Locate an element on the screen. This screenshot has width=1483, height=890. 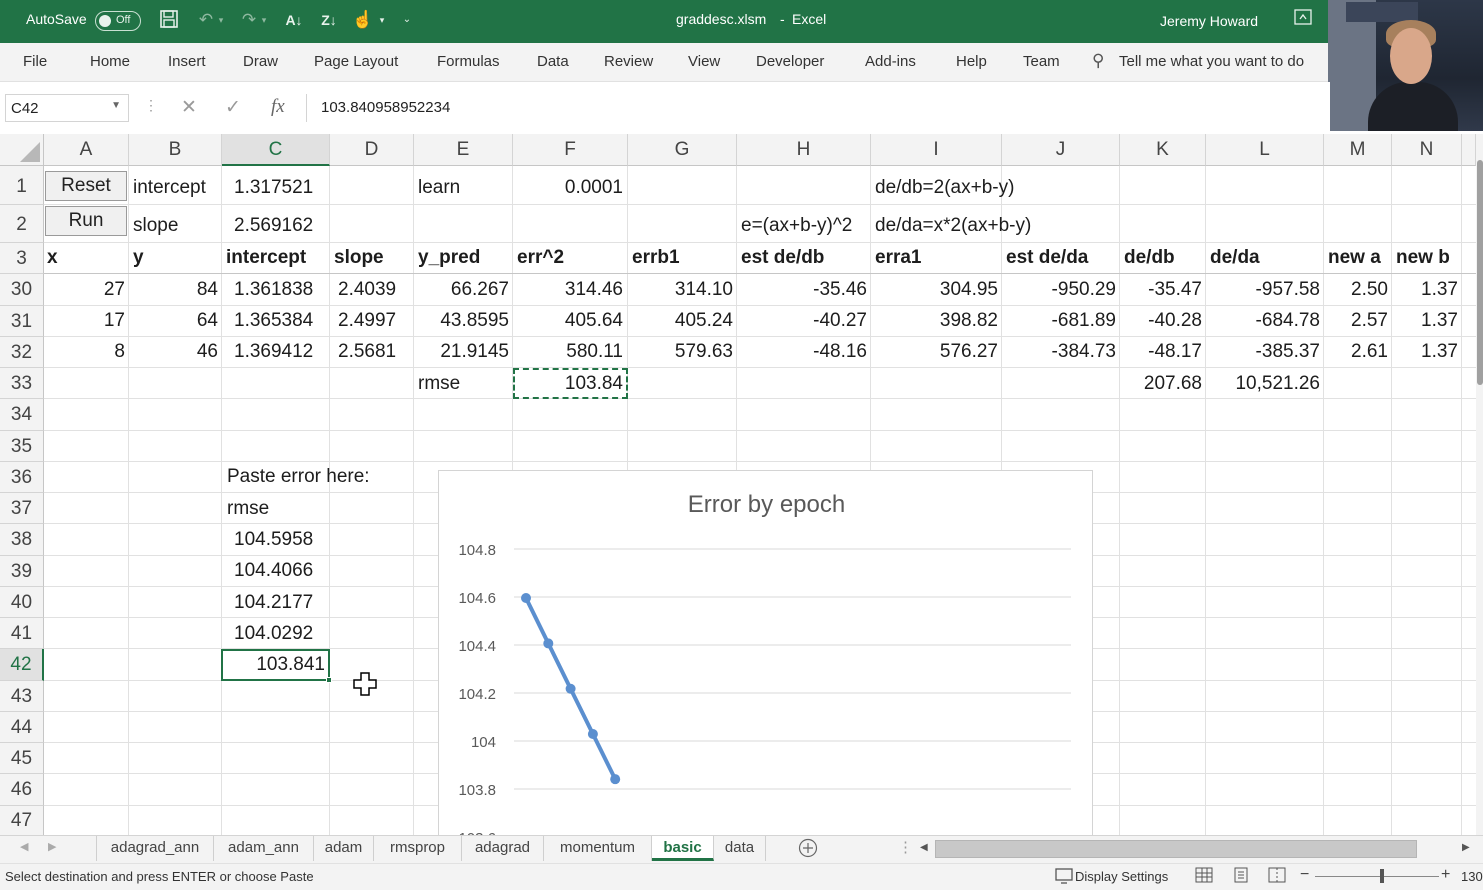
display-settings-label: Display Settings is located at coordinates (1121, 876).